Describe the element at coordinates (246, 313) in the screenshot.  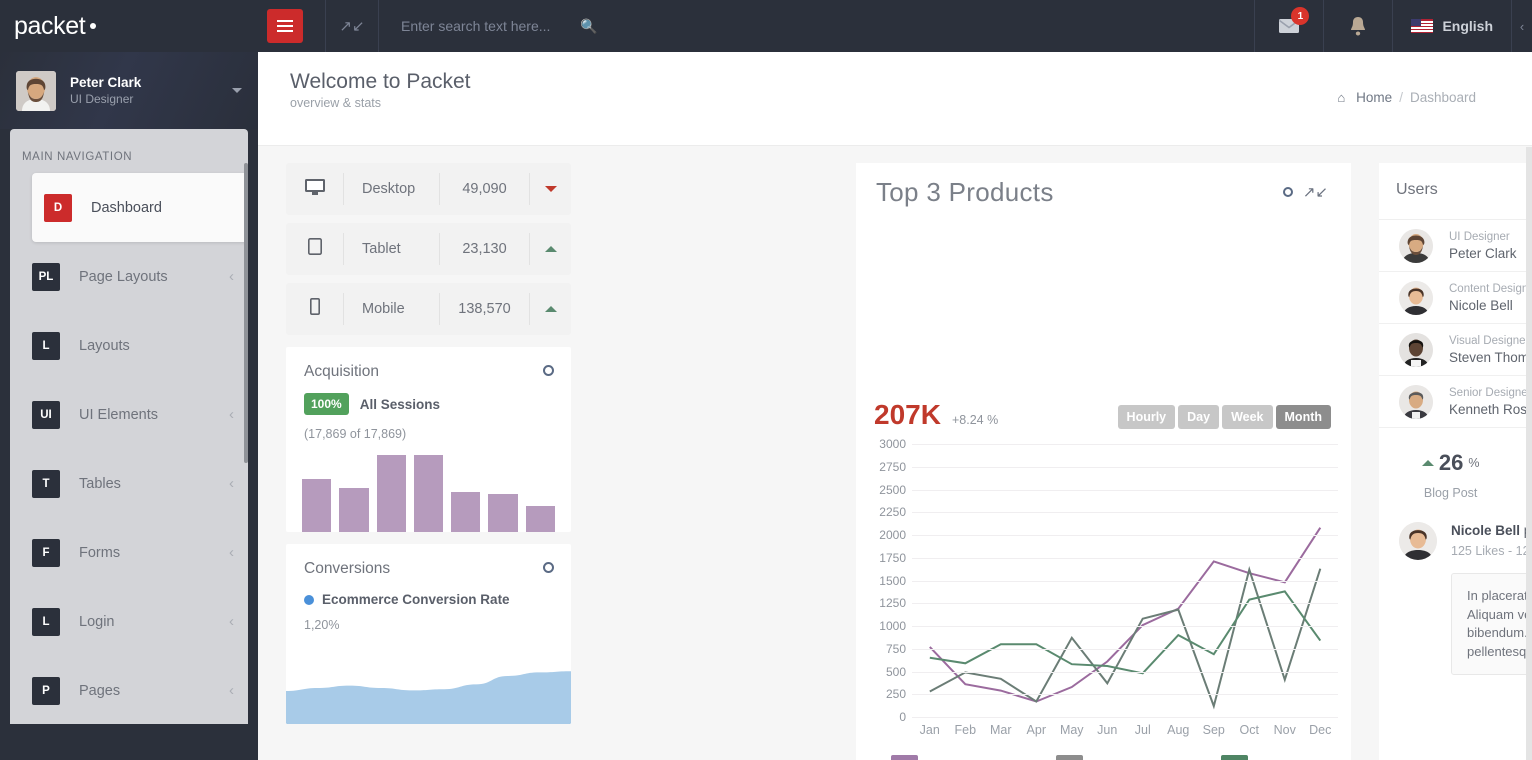
I see `sidebar-scrollbar` at that location.